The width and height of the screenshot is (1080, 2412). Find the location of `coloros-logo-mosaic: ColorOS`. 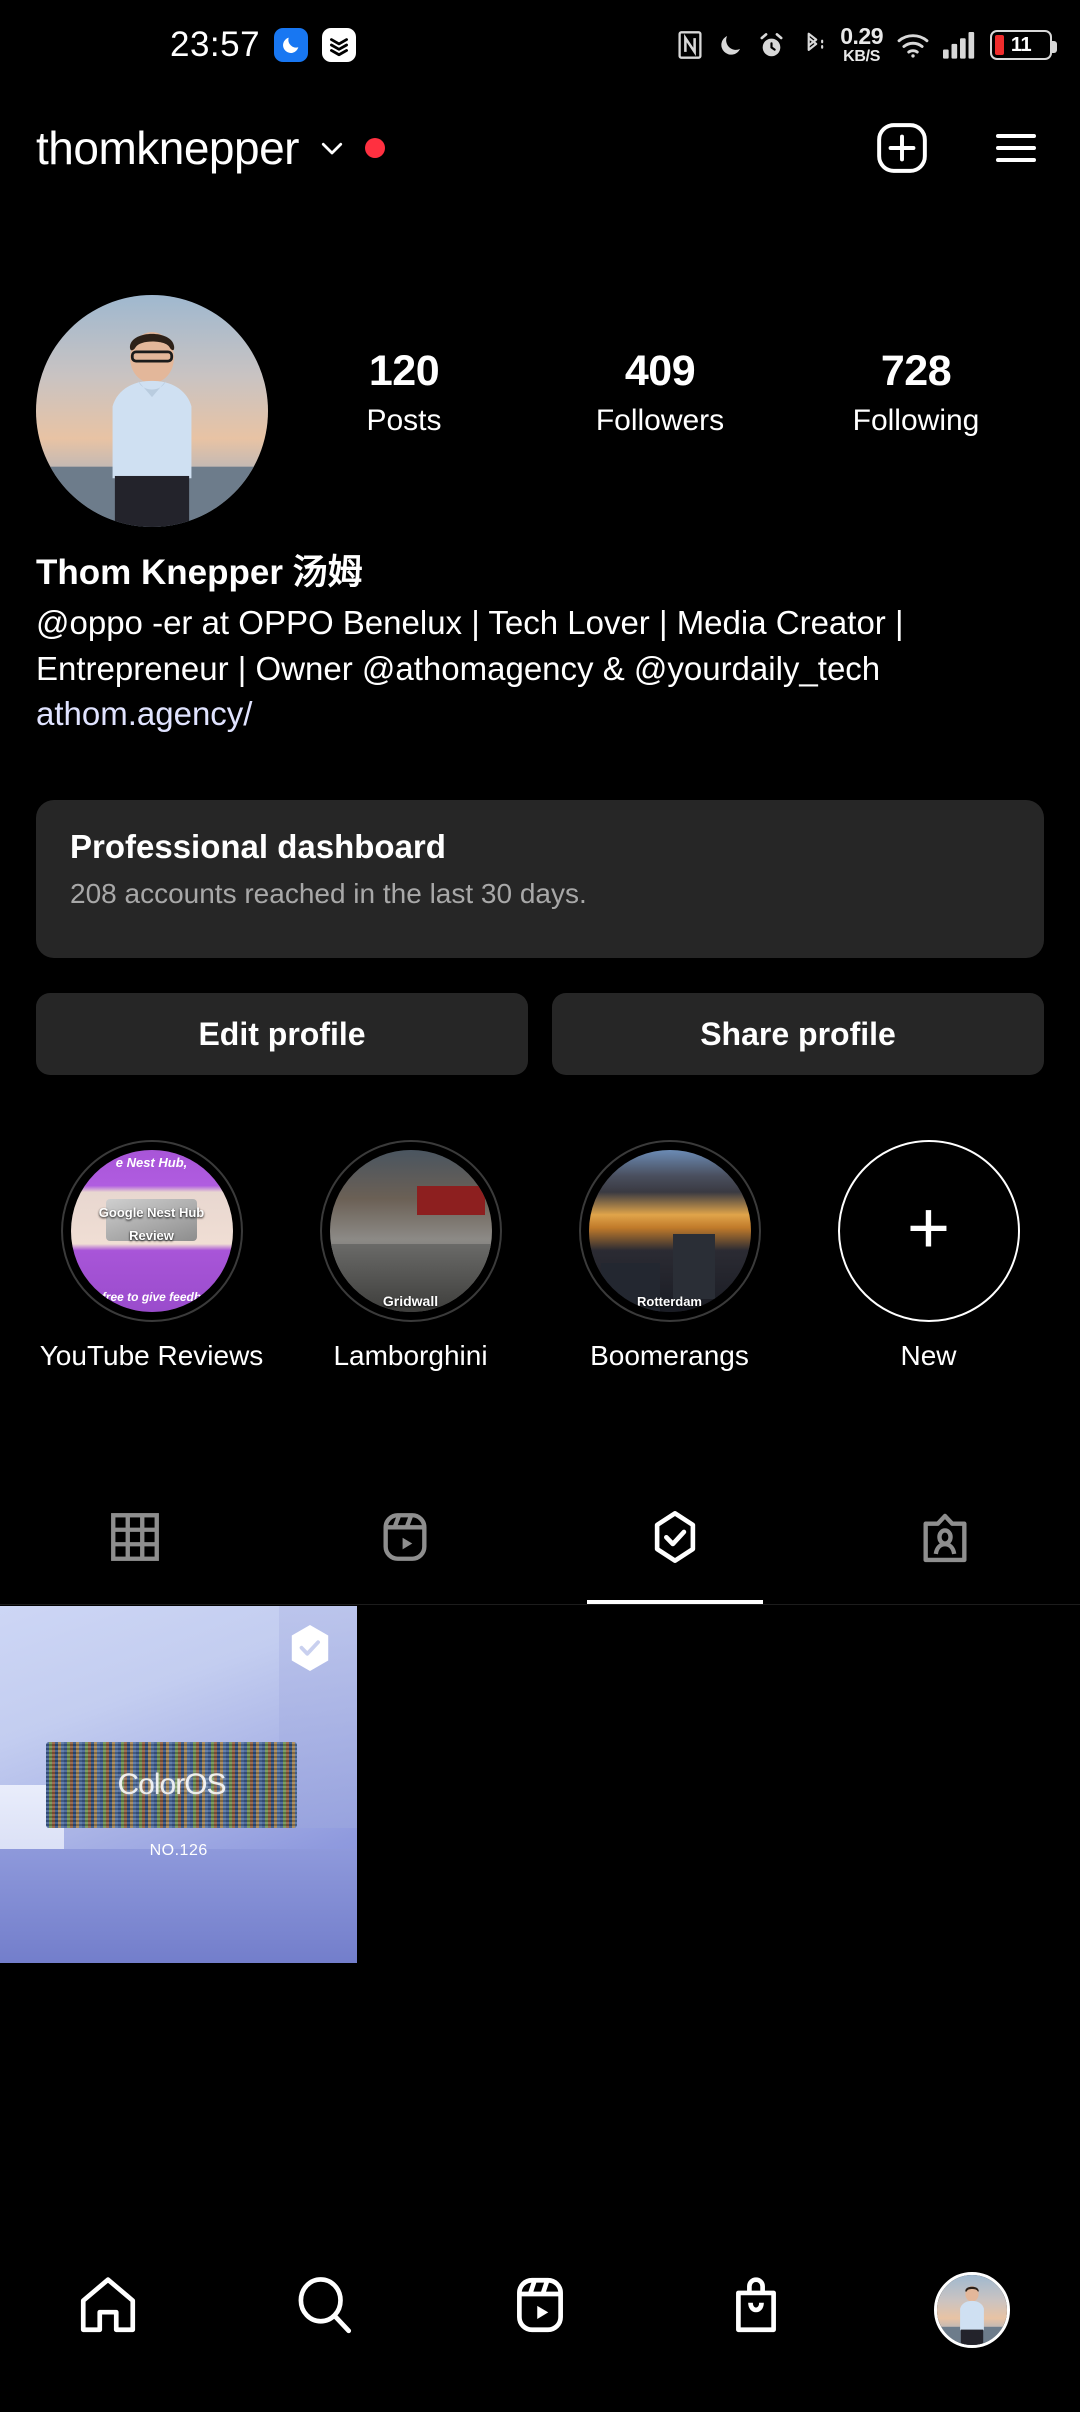

coloros-logo-mosaic: ColorOS is located at coordinates (171, 1784).